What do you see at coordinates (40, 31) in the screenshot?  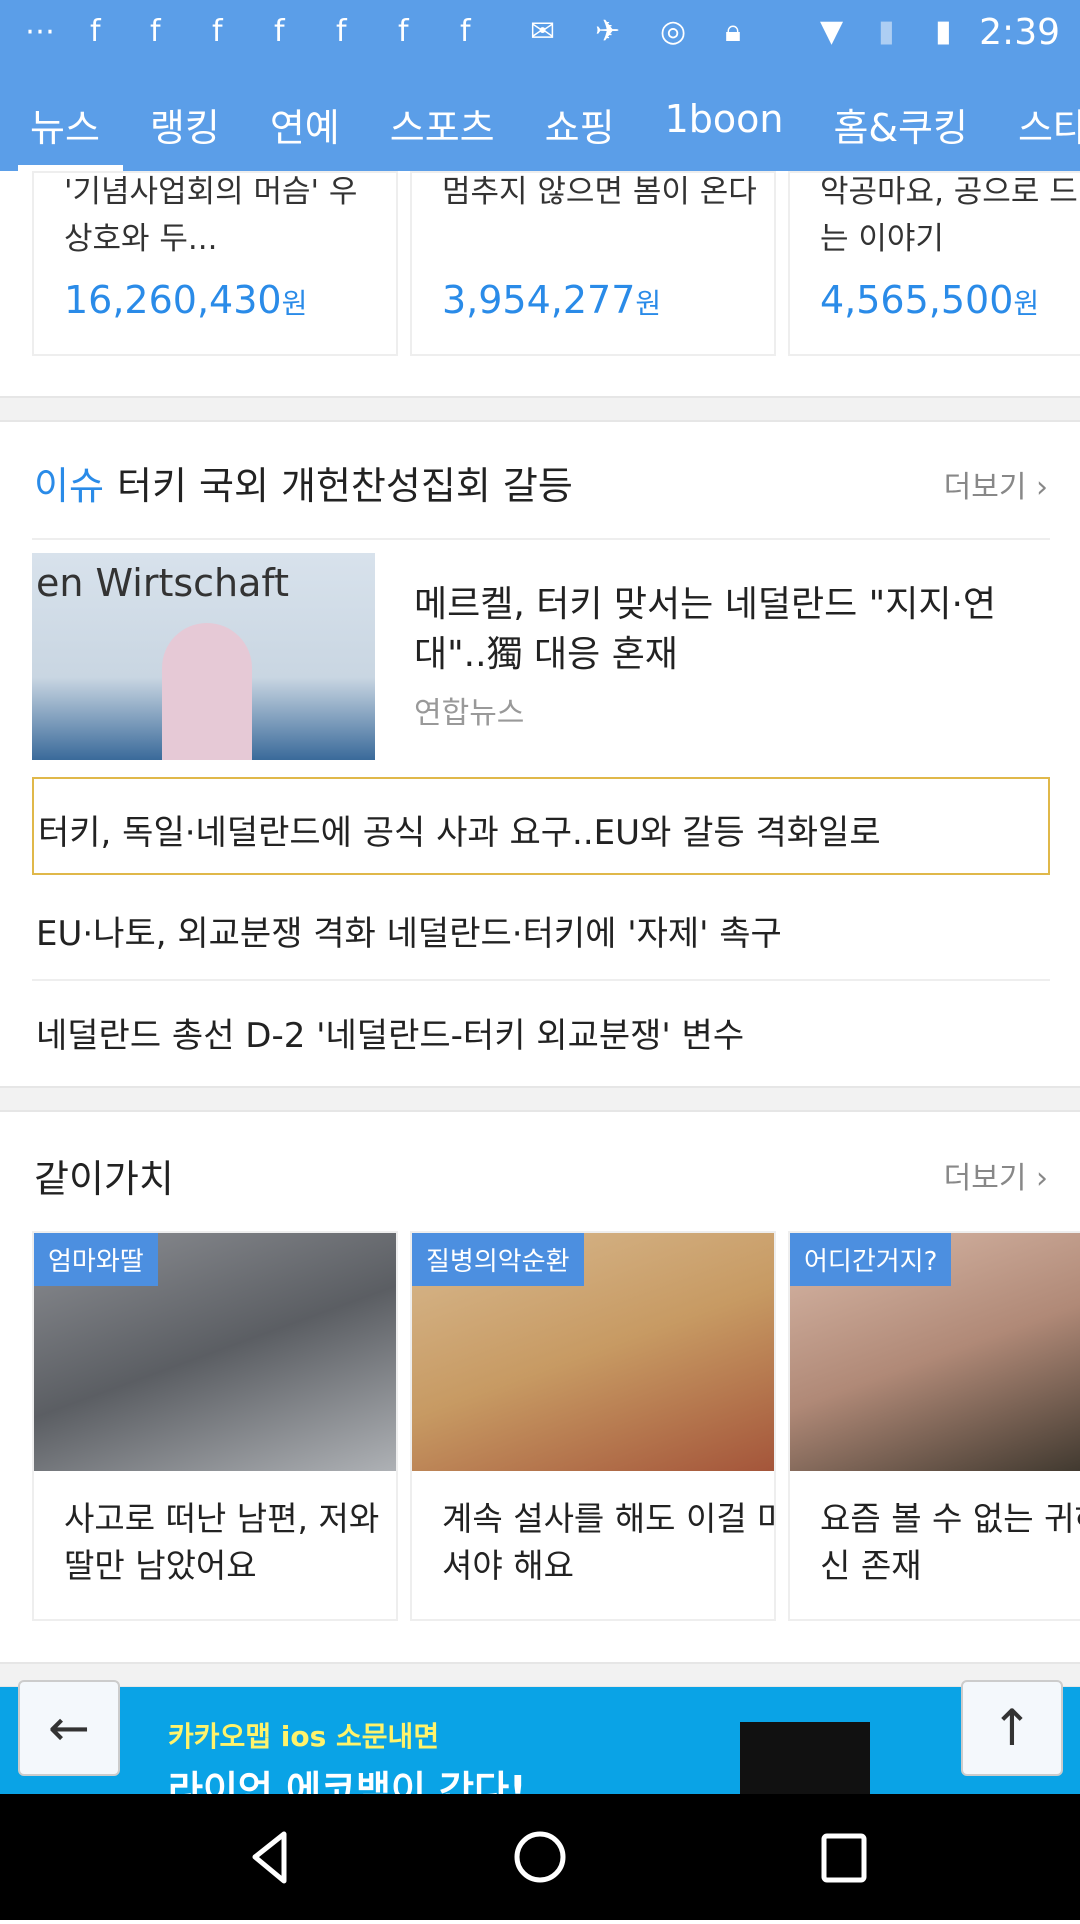 I see `more-icon: ⋯` at bounding box center [40, 31].